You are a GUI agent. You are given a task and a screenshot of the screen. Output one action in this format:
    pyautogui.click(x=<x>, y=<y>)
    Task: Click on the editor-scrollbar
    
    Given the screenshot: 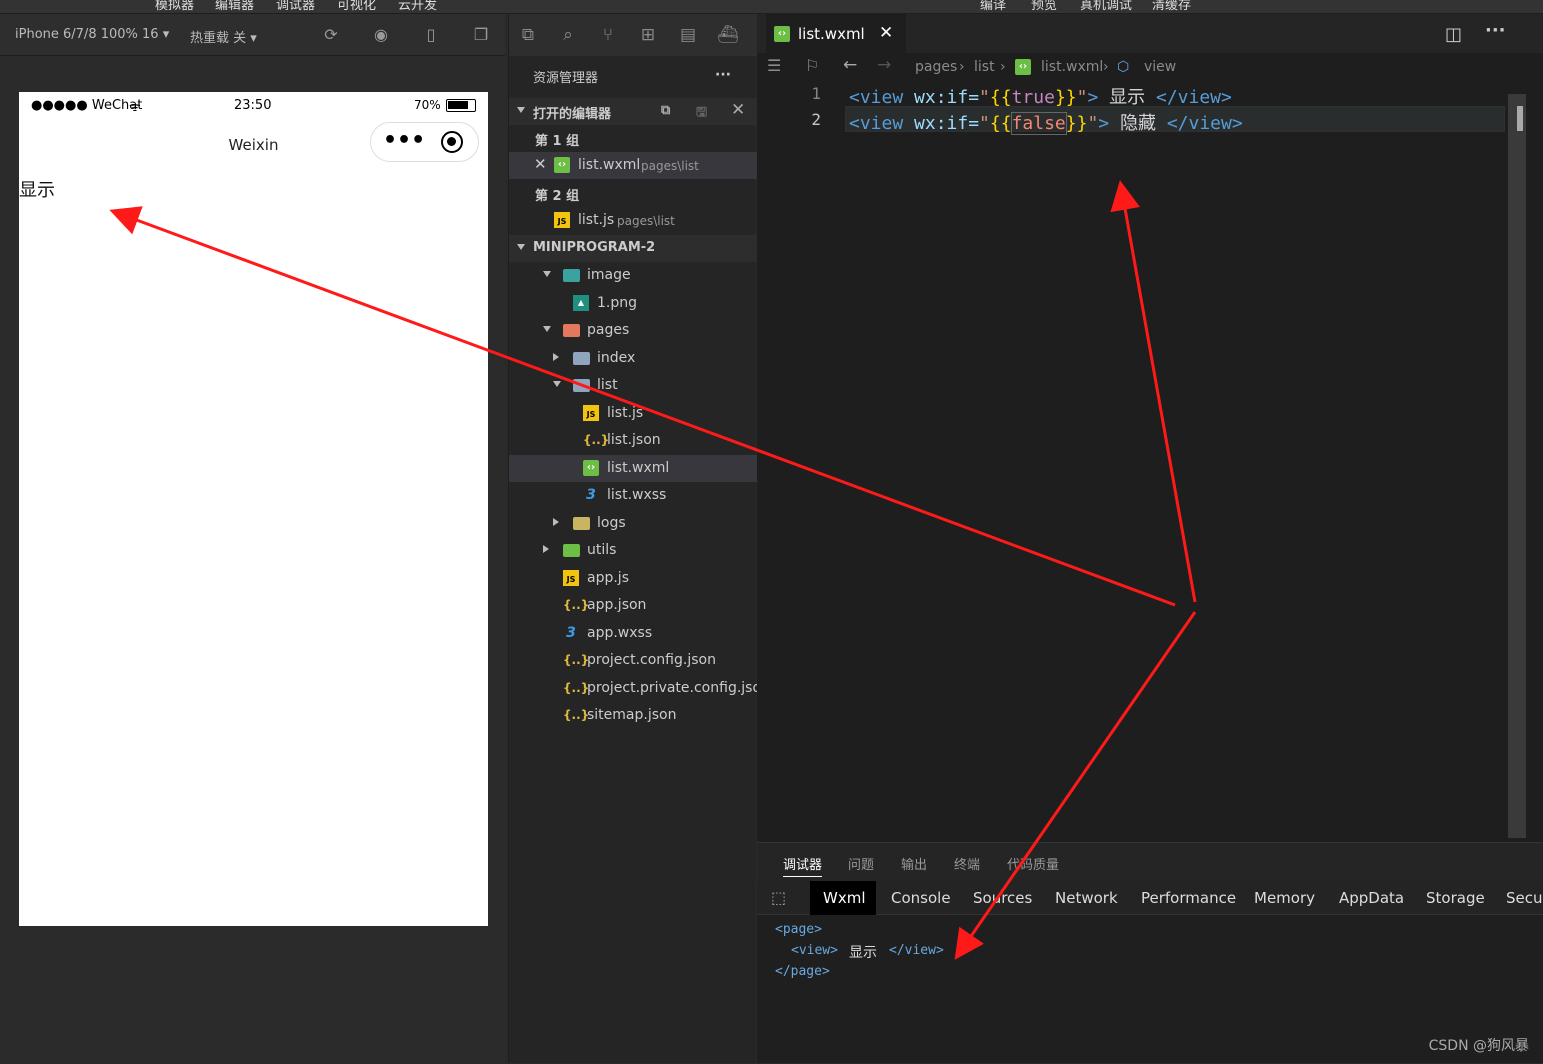 What is the action you would take?
    pyautogui.click(x=1517, y=466)
    